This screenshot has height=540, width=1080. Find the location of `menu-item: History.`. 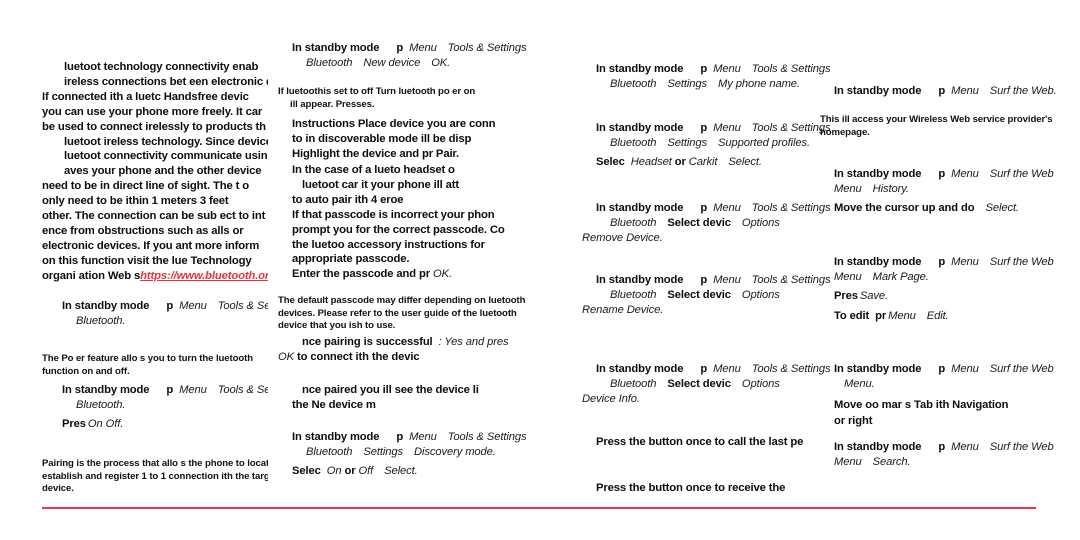

menu-item: History. is located at coordinates (891, 189).